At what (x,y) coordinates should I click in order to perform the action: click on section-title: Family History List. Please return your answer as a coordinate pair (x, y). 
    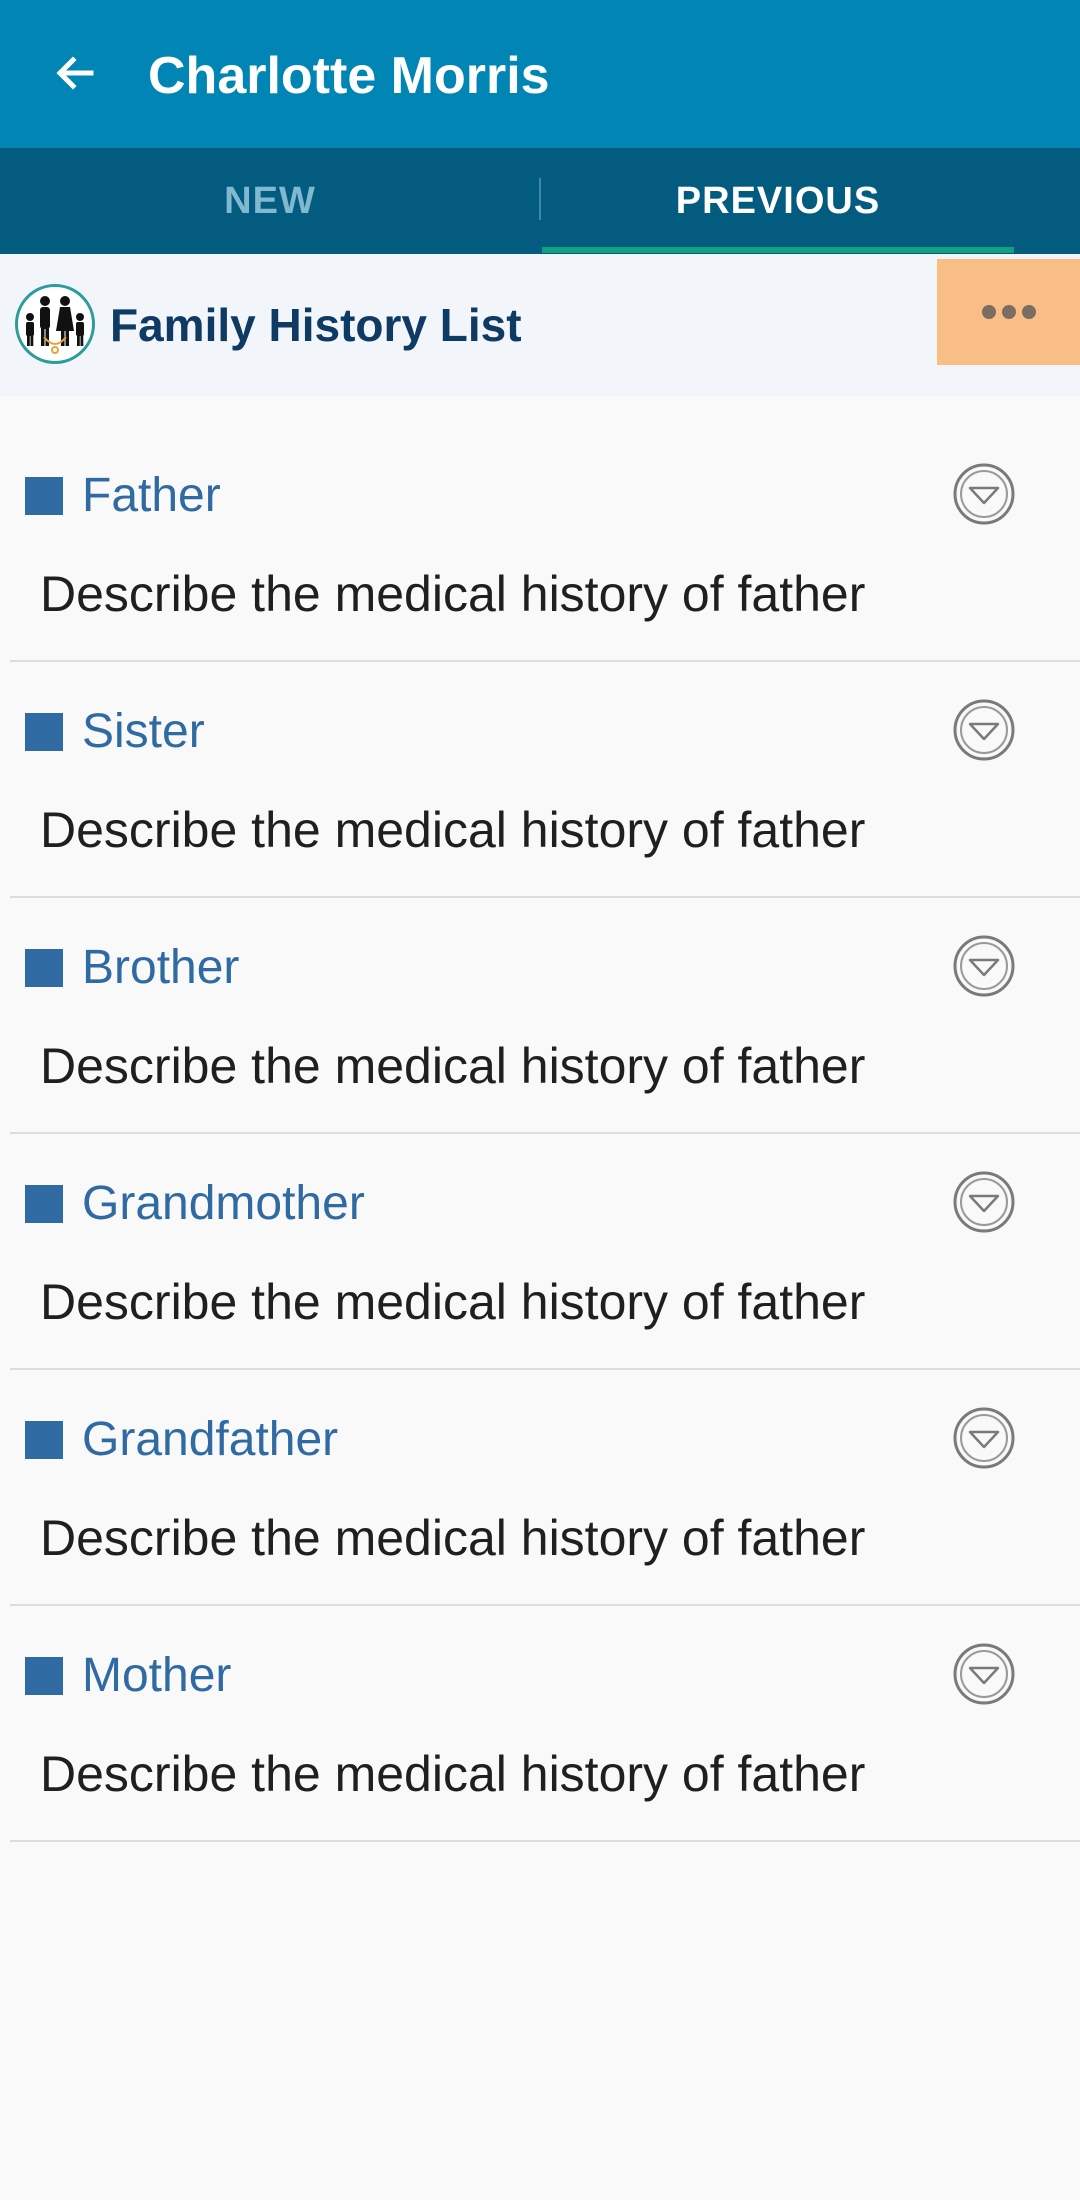
    Looking at the image, I should click on (316, 325).